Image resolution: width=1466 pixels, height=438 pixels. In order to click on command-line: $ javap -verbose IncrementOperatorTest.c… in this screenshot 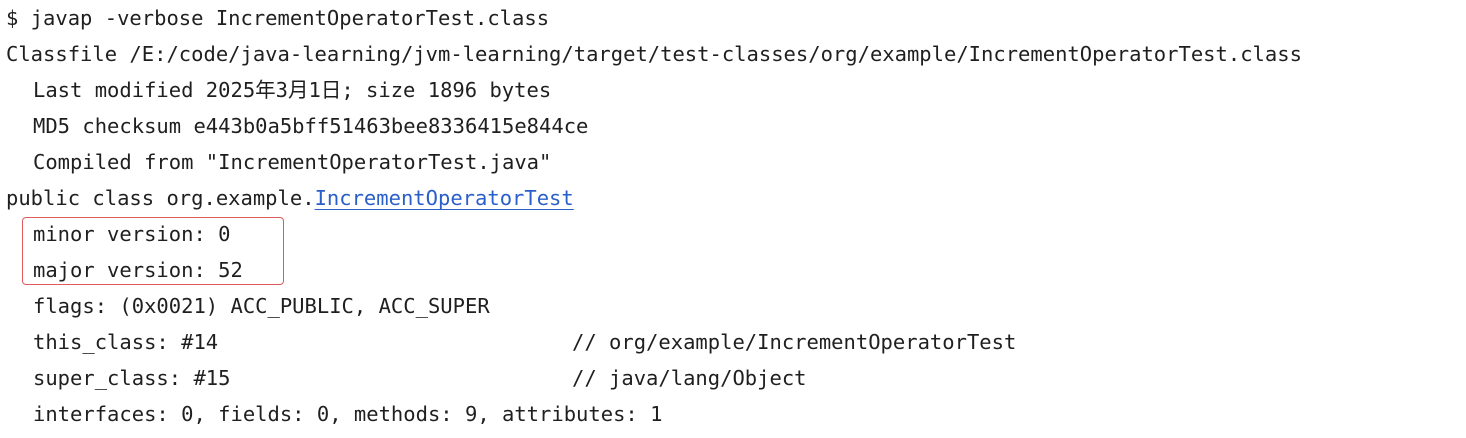, I will do `click(278, 18)`.